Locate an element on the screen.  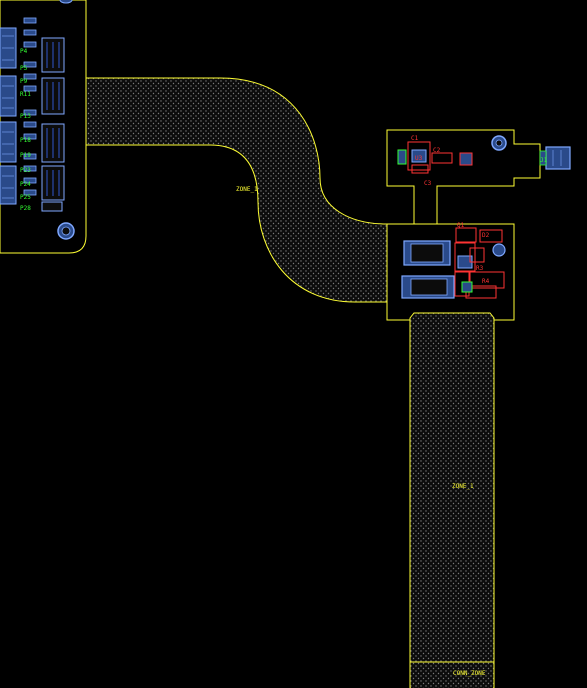
pin-label: P25 is located at coordinates (25, 197).